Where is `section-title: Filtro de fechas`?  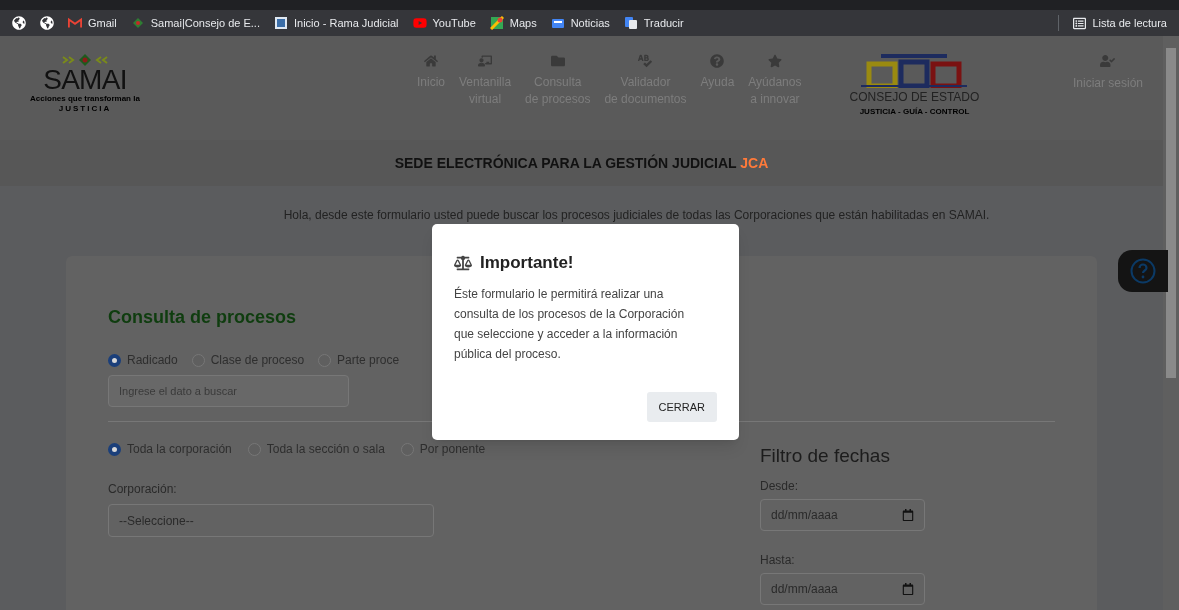 section-title: Filtro de fechas is located at coordinates (825, 456).